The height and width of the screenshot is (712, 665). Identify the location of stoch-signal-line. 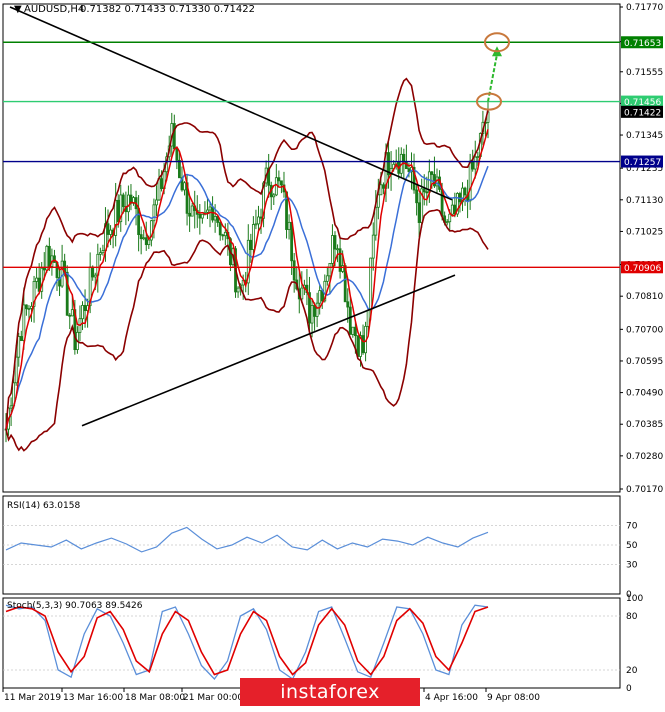
(247, 641).